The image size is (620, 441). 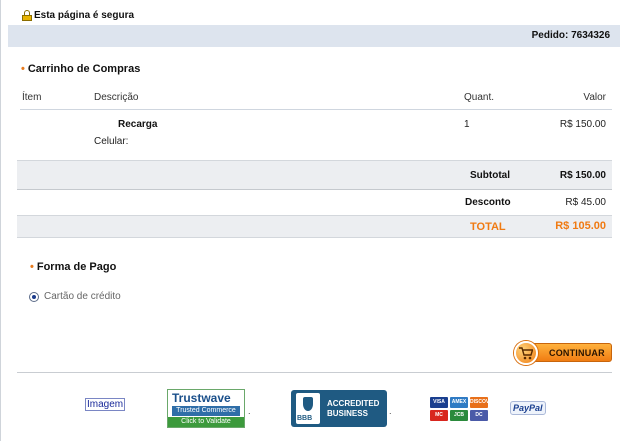 I want to click on secure-page-text: Esta página é segura, so click(x=84, y=15).